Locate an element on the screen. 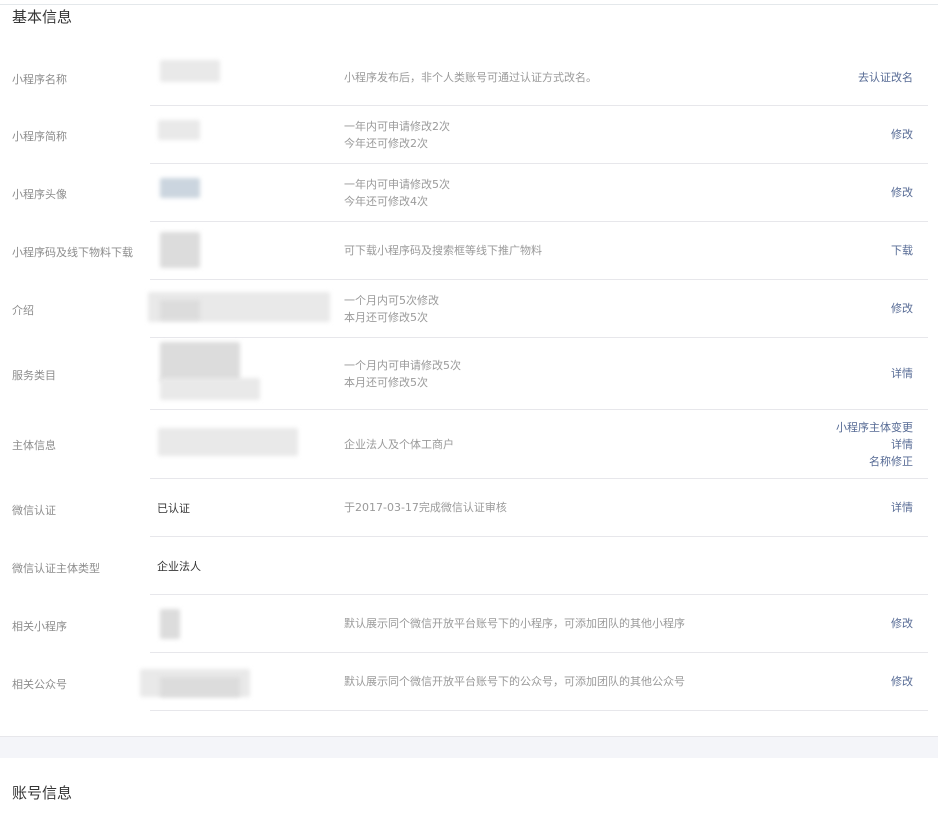 The height and width of the screenshot is (816, 938). category-detail-link: 详情 is located at coordinates (902, 373).